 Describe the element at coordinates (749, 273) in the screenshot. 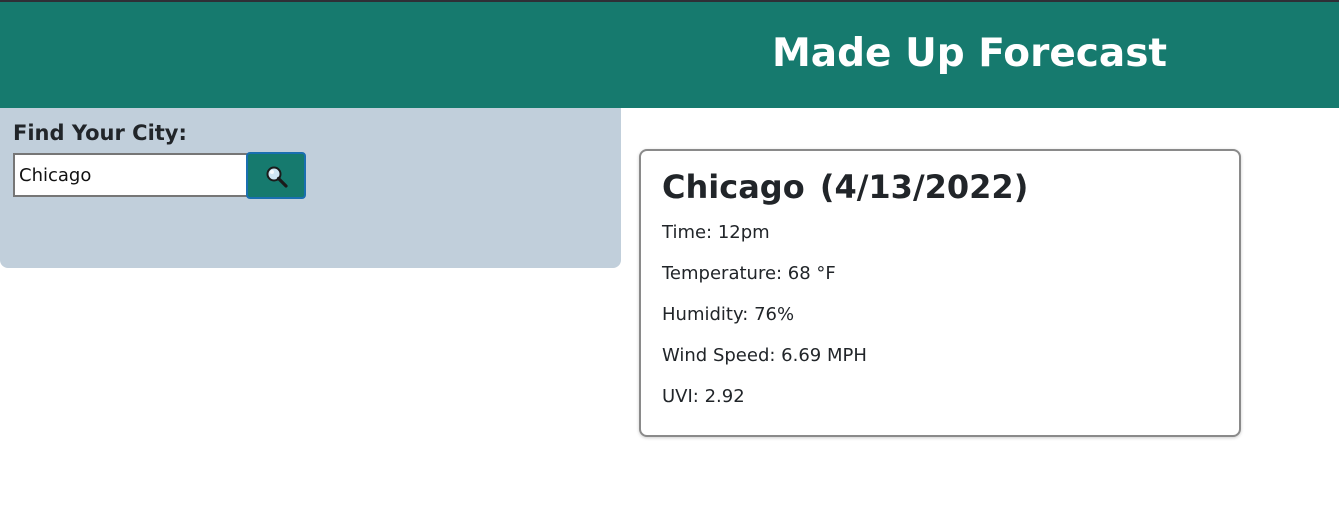

I see `temperature-stat: Temperature: 68 °F` at that location.